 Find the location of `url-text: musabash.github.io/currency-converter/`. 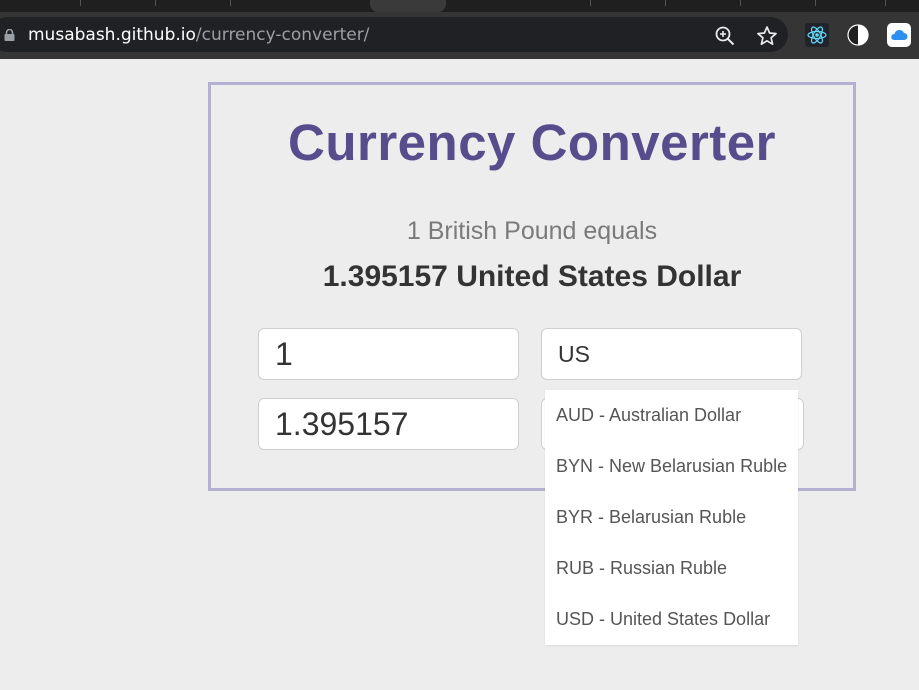

url-text: musabash.github.io/currency-converter/ is located at coordinates (198, 35).